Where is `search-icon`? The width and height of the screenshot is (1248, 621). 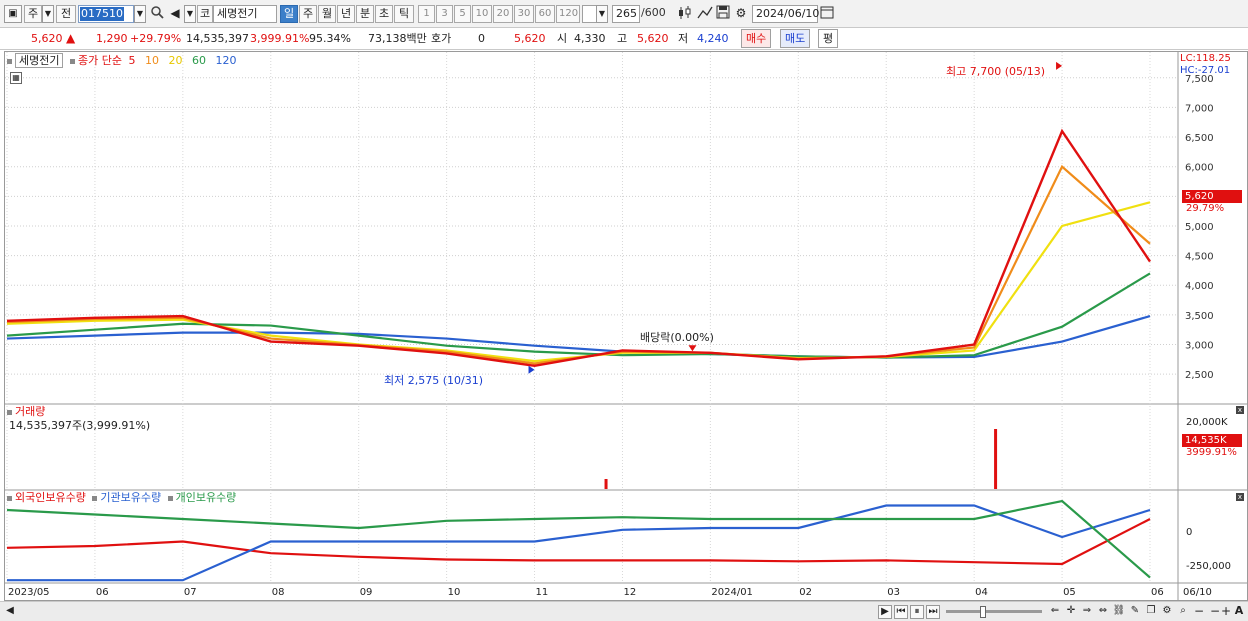 search-icon is located at coordinates (157, 14).